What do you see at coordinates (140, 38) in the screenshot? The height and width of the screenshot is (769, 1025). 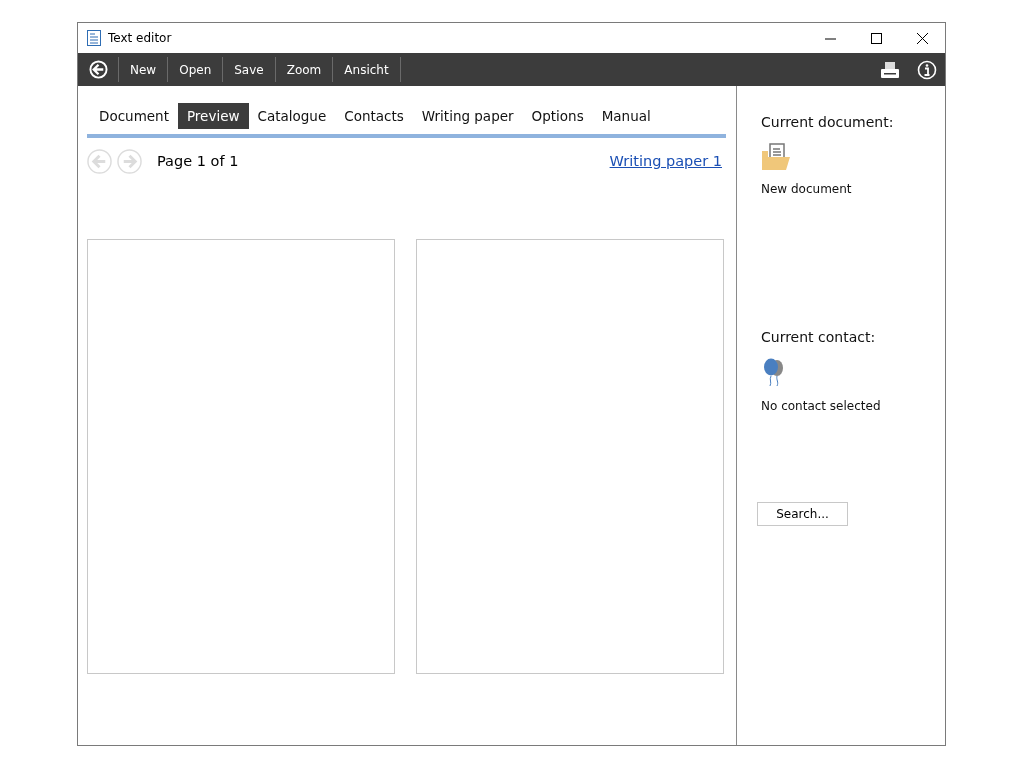 I see `window-title: Text editor` at bounding box center [140, 38].